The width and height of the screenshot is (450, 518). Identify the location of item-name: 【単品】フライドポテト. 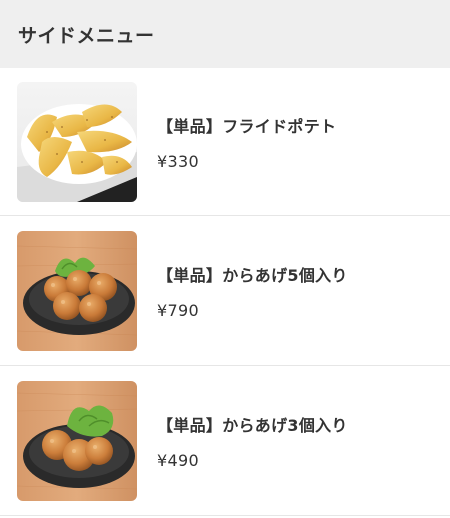
(246, 125).